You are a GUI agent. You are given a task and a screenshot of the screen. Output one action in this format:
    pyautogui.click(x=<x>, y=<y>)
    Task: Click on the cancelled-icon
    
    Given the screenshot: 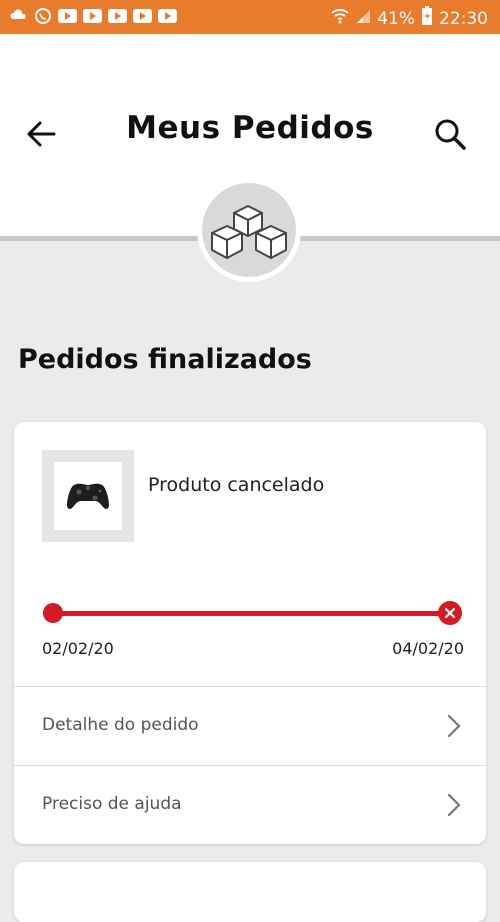 What is the action you would take?
    pyautogui.click(x=450, y=613)
    